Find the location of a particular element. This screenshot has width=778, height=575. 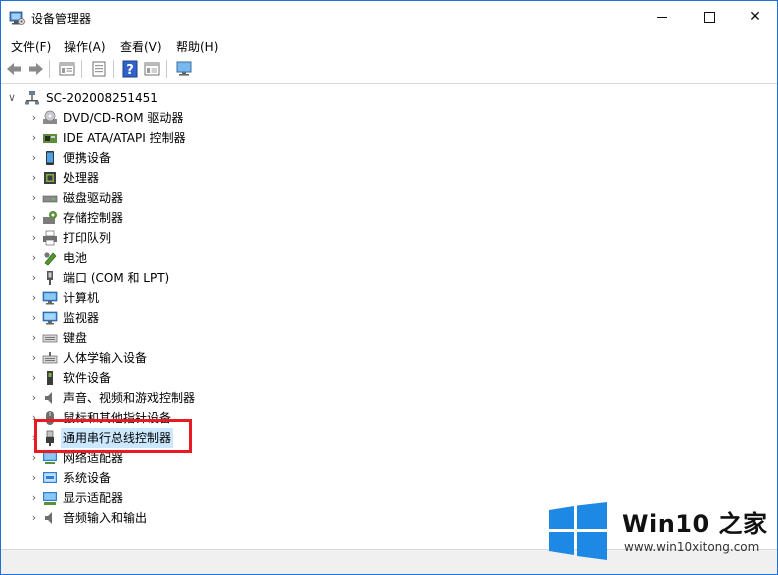

maximize-button is located at coordinates (709, 17).